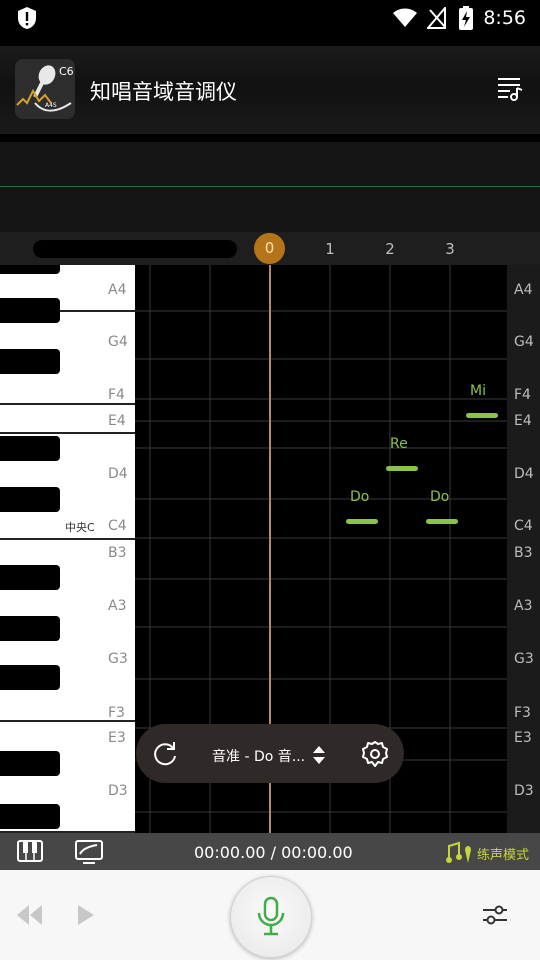 The height and width of the screenshot is (960, 540). Describe the element at coordinates (51, 105) in the screenshot. I see `svg-text: A4S` at that location.